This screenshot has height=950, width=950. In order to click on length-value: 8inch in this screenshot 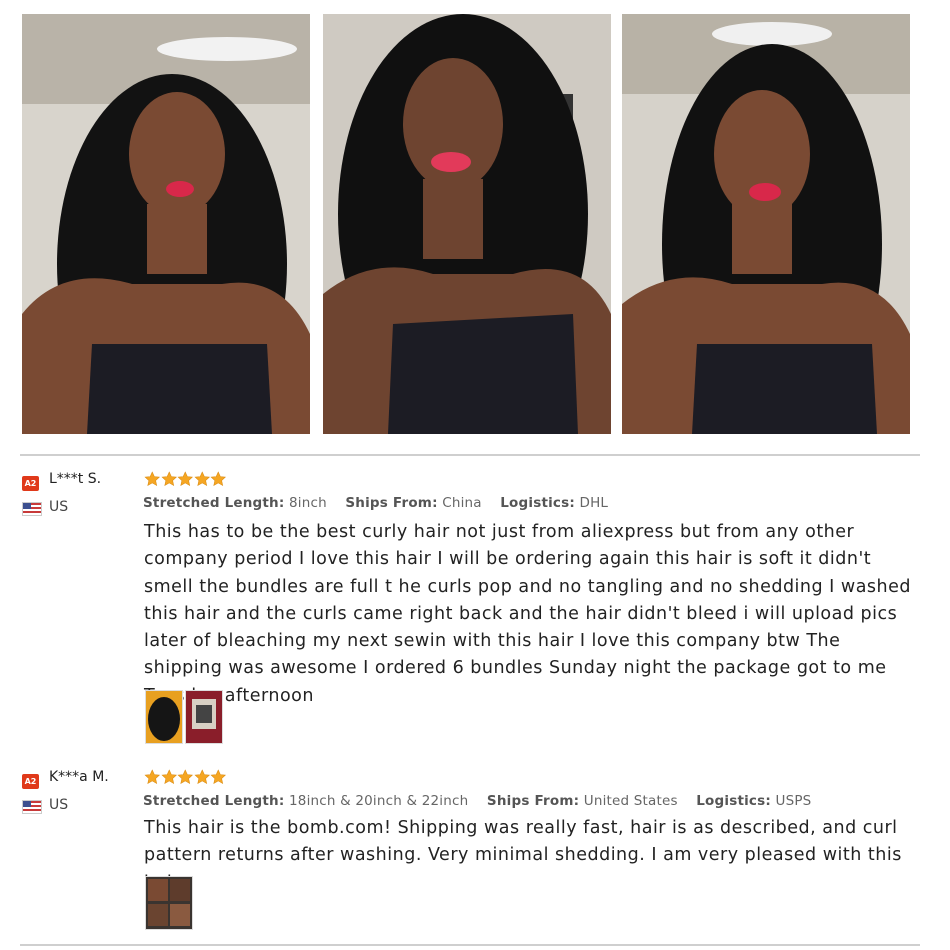, I will do `click(307, 503)`.